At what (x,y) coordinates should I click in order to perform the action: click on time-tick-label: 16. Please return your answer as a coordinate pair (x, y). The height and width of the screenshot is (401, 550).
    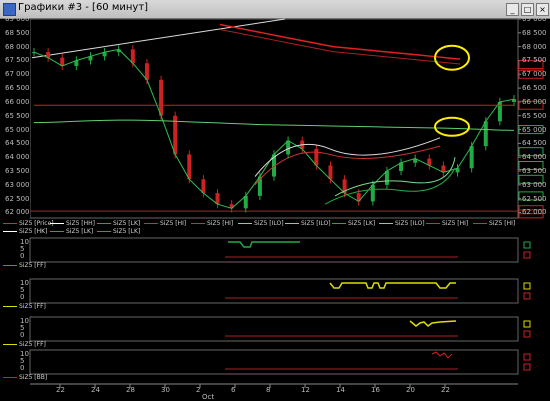
    Looking at the image, I should click on (375, 390).